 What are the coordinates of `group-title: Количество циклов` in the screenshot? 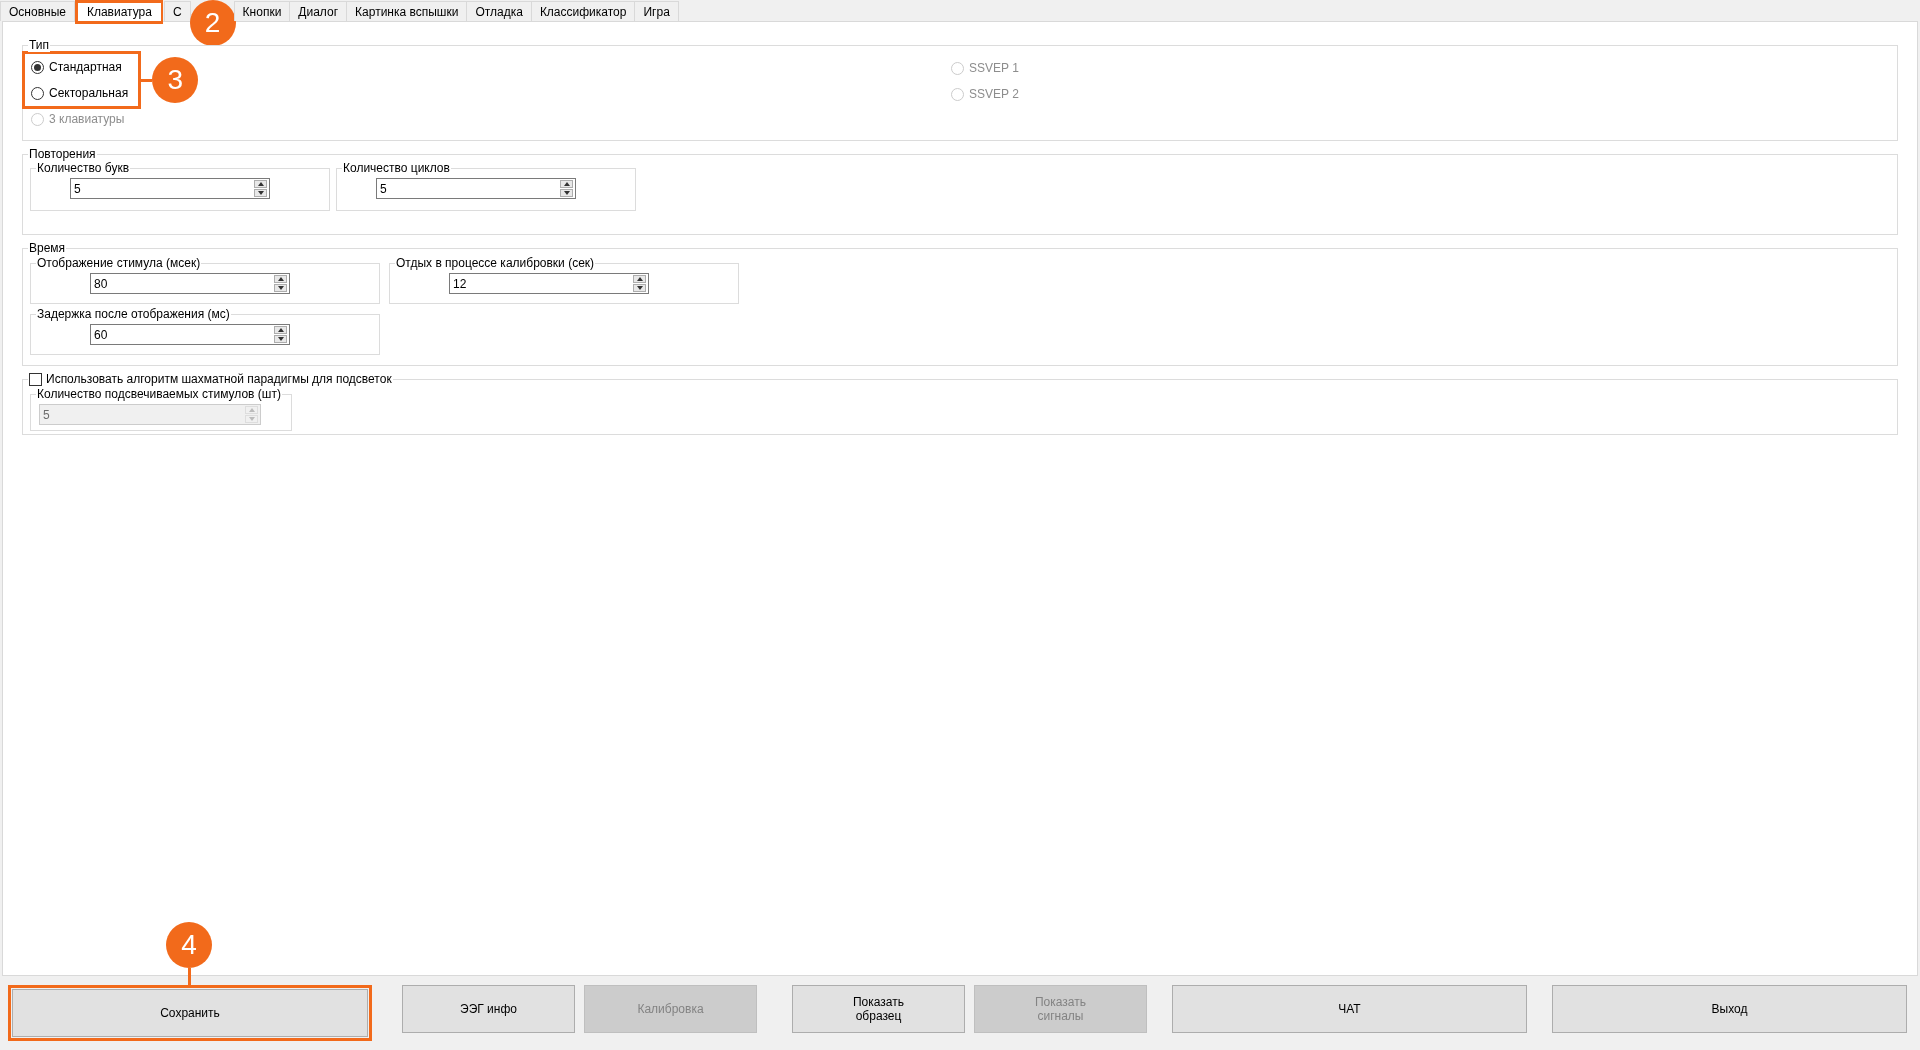 It's located at (396, 168).